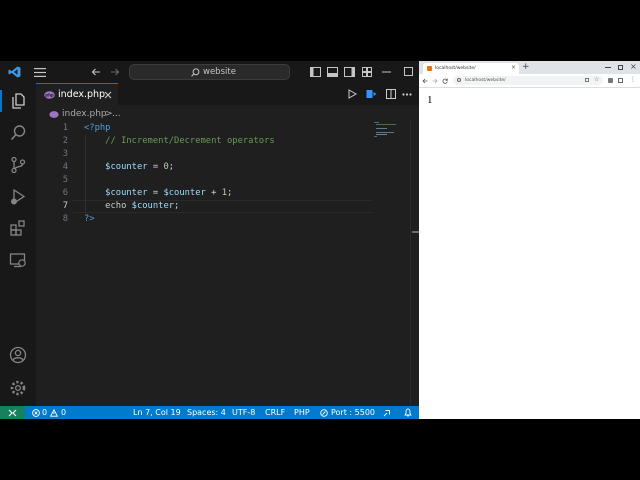 The image size is (640, 480). Describe the element at coordinates (445, 81) in the screenshot. I see `reload-icon` at that location.